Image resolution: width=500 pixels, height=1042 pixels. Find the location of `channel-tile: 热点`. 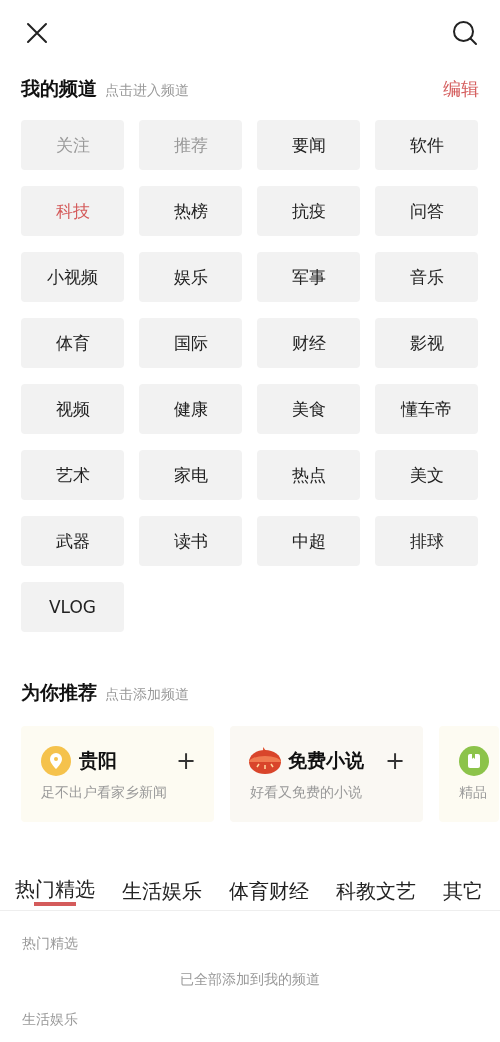

channel-tile: 热点 is located at coordinates (308, 475).